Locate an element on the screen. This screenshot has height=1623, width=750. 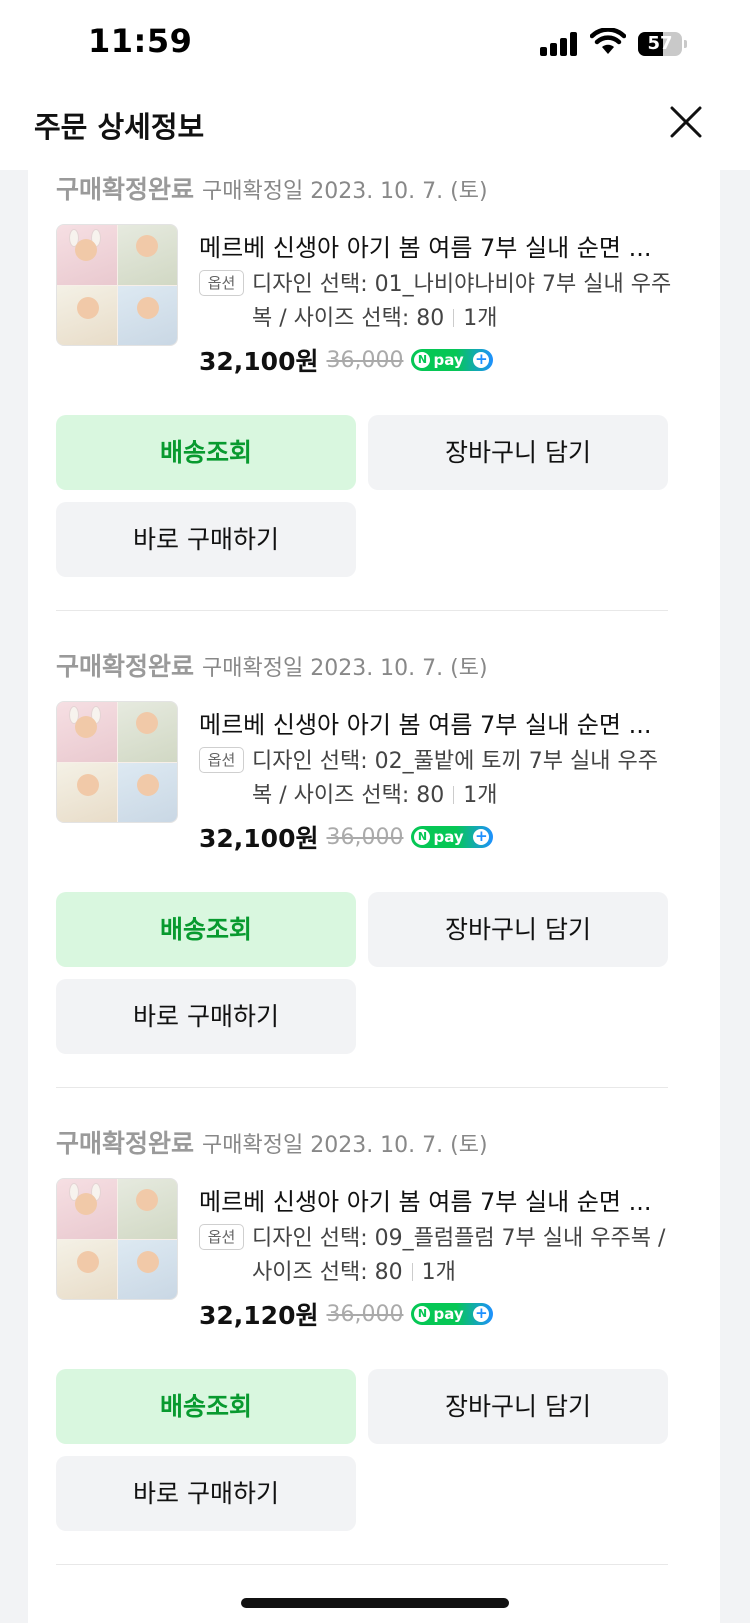
option-detail: 디자인 선택: 01_나비야나비야 7부 실내 우주복 / 사이즈 선택: 80 is located at coordinates (462, 301).